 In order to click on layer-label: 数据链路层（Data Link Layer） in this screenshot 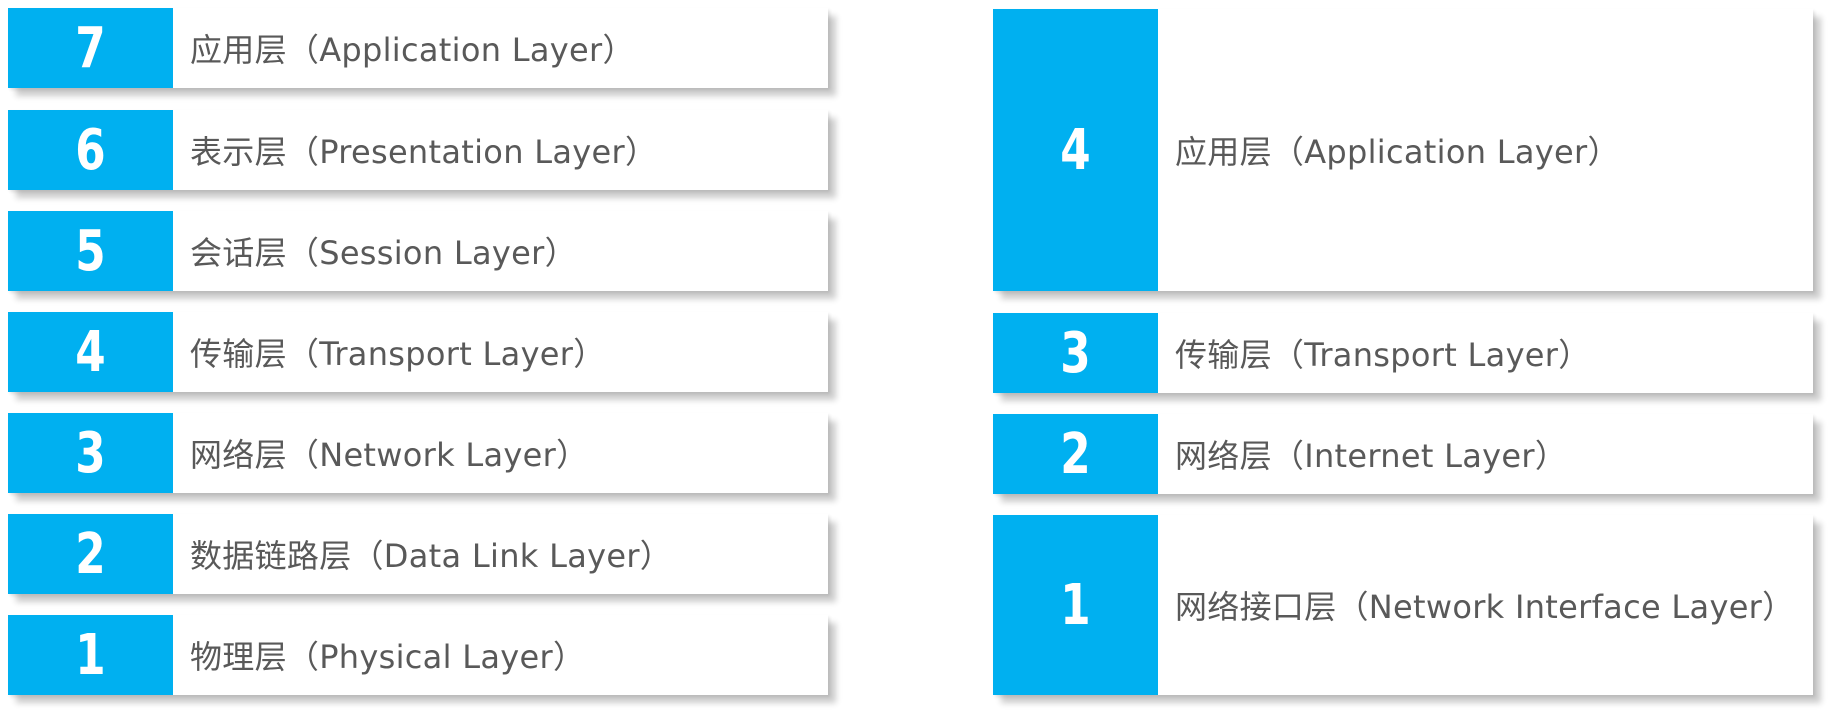, I will do `click(431, 556)`.